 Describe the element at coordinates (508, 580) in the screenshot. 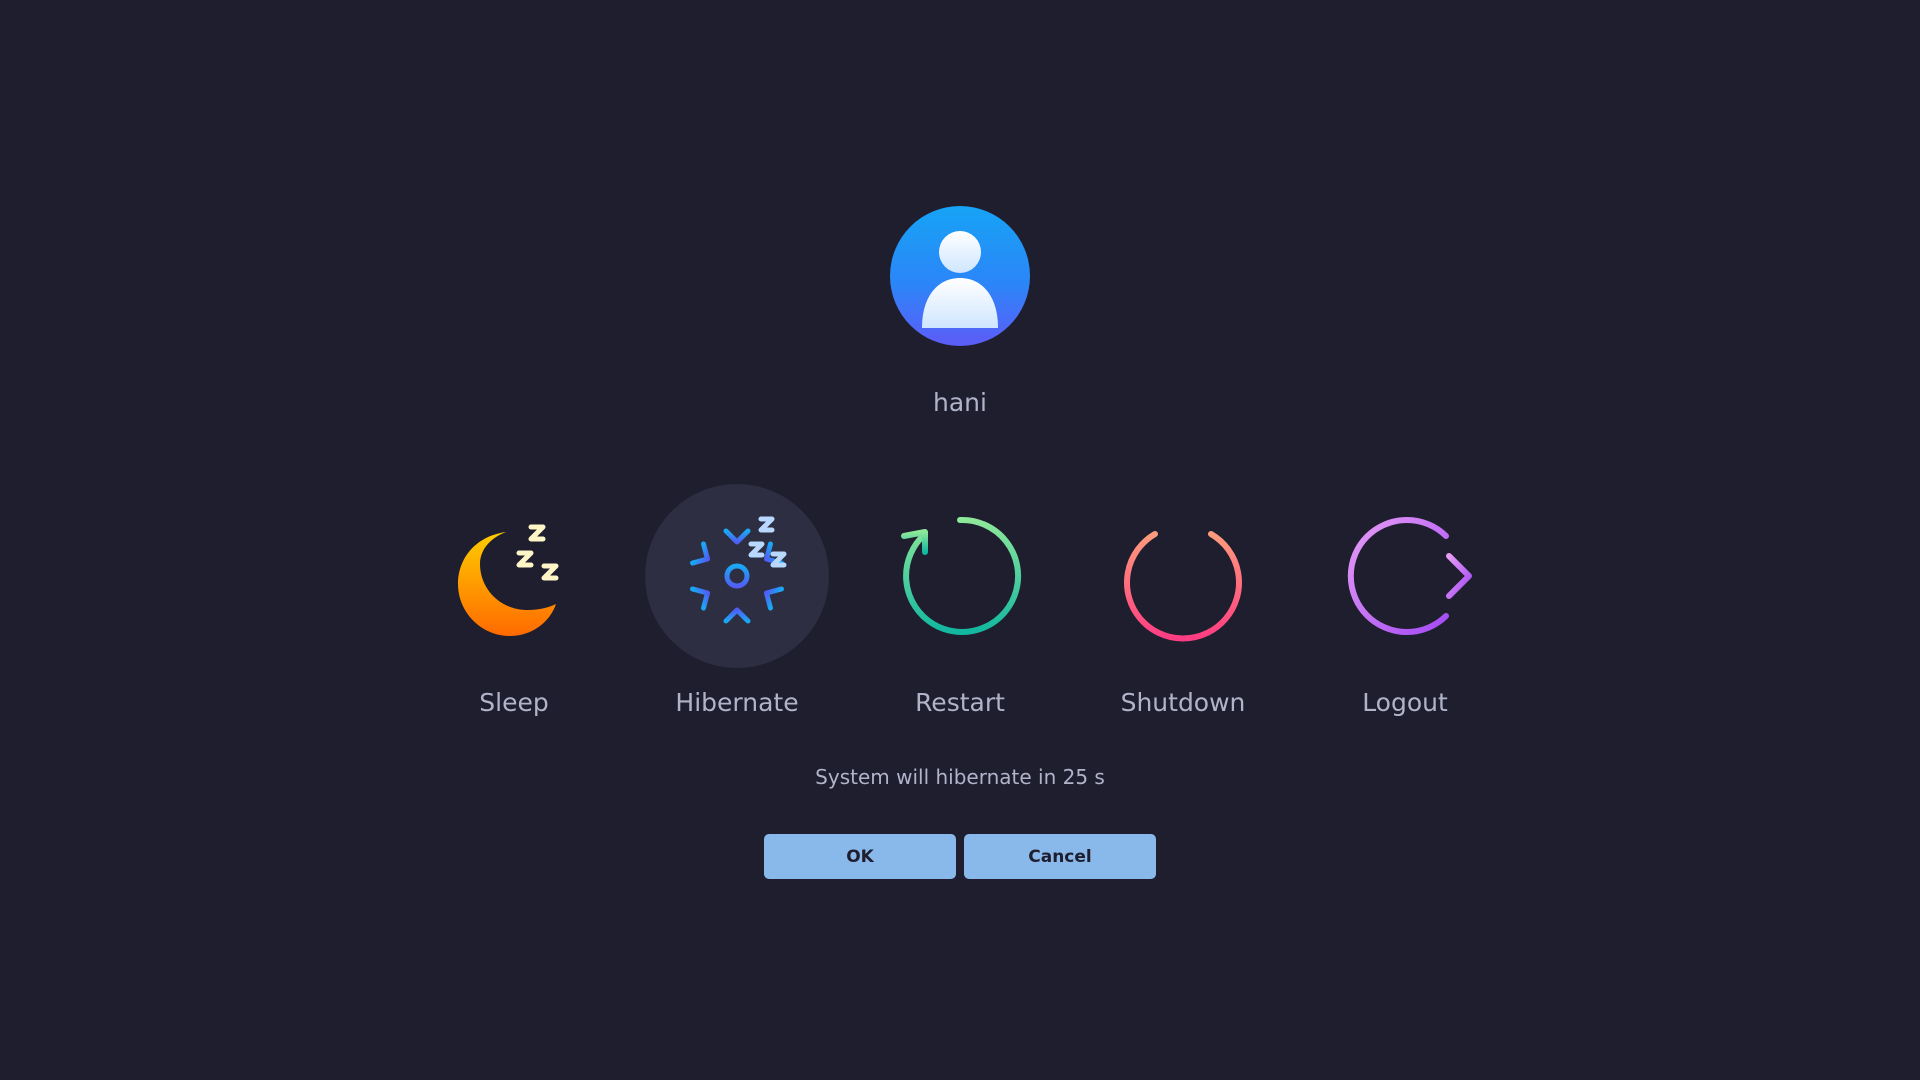

I see `moon-icon` at that location.